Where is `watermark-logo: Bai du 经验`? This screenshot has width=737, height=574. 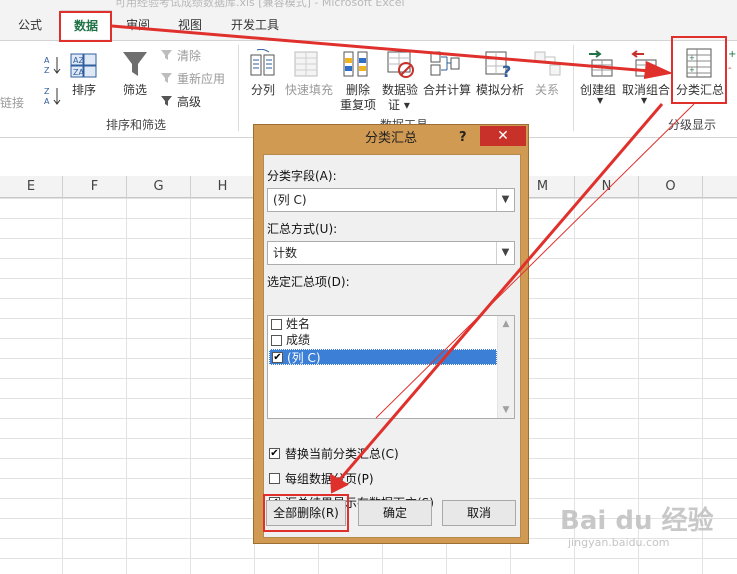
watermark-logo: Bai du 经验 is located at coordinates (637, 521).